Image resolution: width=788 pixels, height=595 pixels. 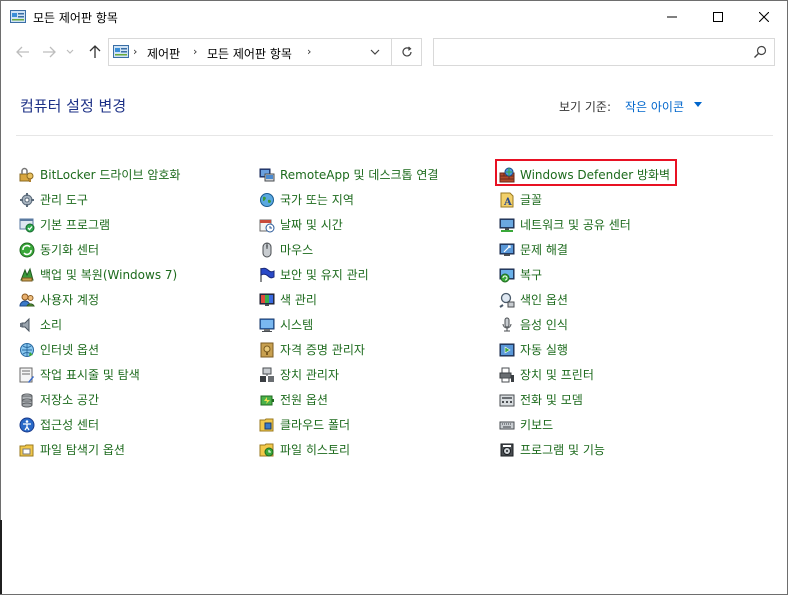 I want to click on sound-icon, so click(x=25, y=324).